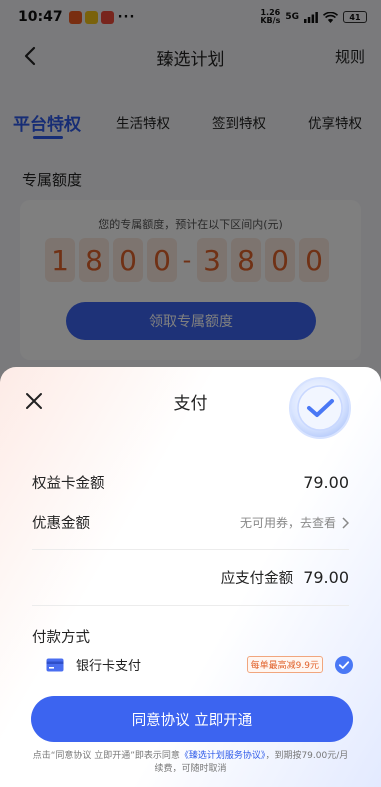 This screenshot has height=787, width=381. Describe the element at coordinates (344, 664) in the screenshot. I see `checked-circle-icon` at that location.